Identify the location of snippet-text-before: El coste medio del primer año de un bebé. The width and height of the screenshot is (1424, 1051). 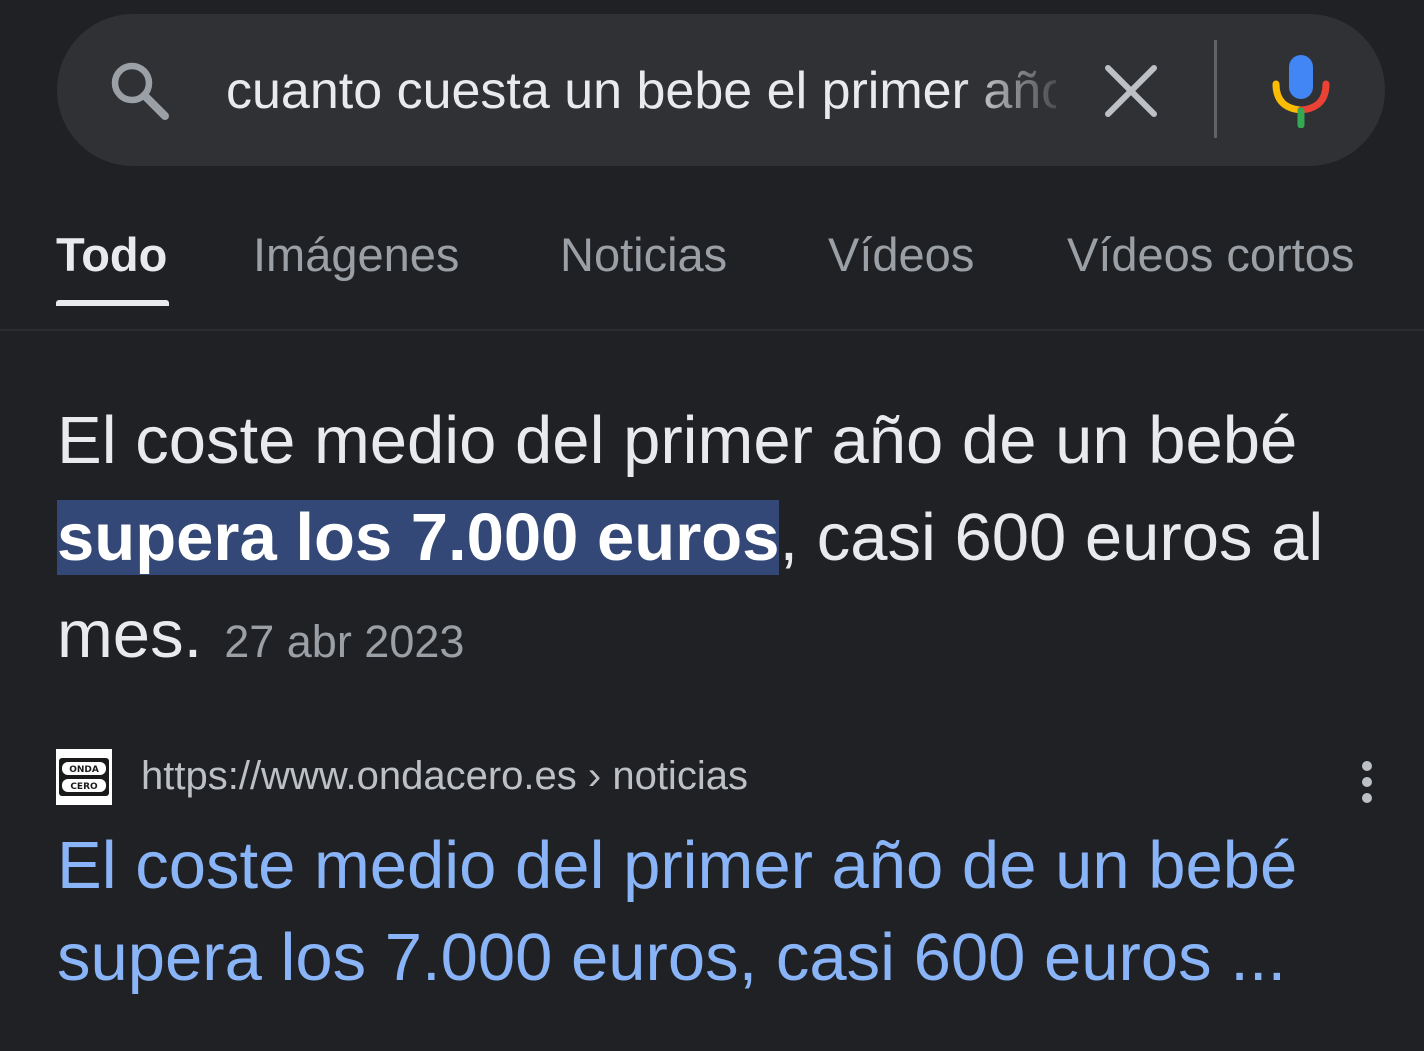
(677, 440).